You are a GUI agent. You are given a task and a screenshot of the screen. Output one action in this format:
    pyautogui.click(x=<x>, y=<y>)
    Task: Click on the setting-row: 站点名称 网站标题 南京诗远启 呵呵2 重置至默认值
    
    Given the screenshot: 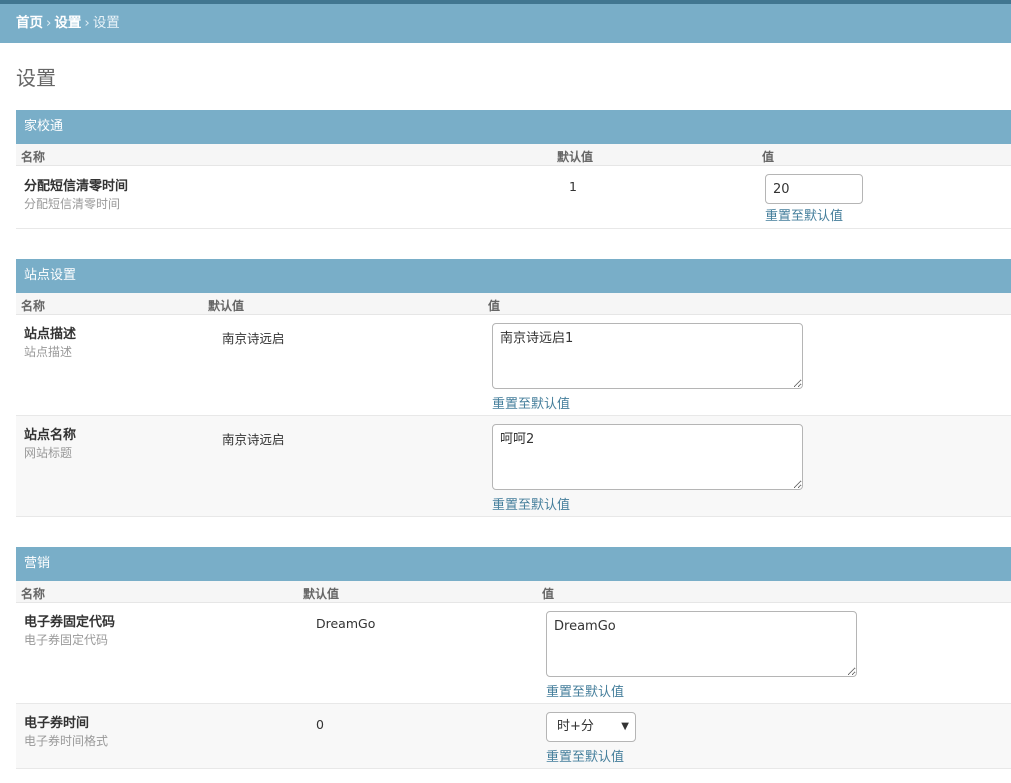 What is the action you would take?
    pyautogui.click(x=513, y=466)
    